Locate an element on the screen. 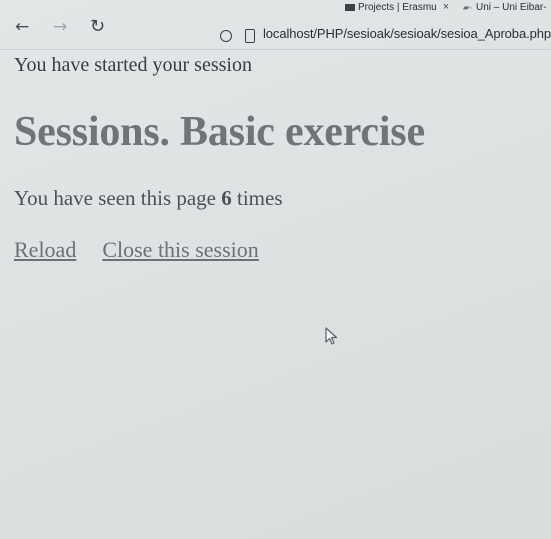 This screenshot has height=539, width=551. tab-uni-label: Uni – Uni Eibar- is located at coordinates (511, 7).